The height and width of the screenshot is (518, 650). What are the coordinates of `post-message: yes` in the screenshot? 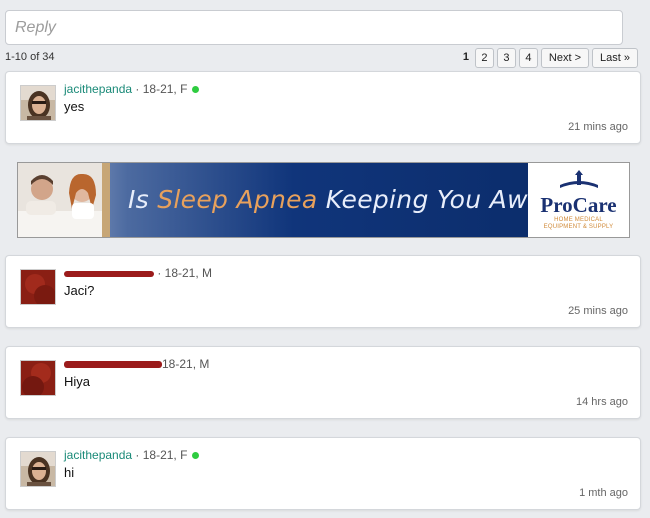 It's located at (74, 106).